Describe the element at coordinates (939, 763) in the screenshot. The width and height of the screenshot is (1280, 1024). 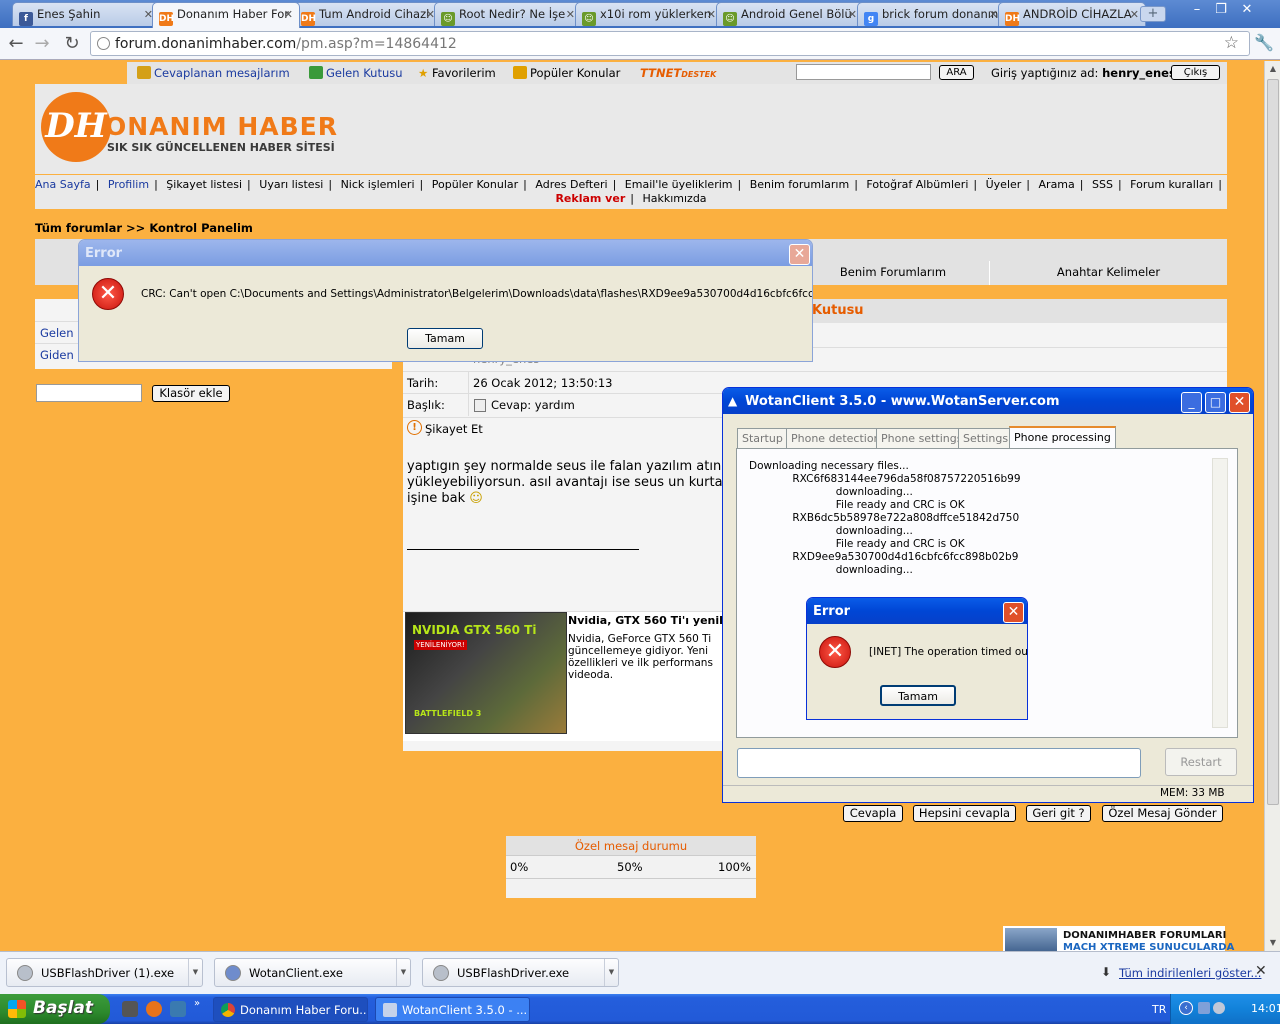
I see `wotan-command-input` at that location.